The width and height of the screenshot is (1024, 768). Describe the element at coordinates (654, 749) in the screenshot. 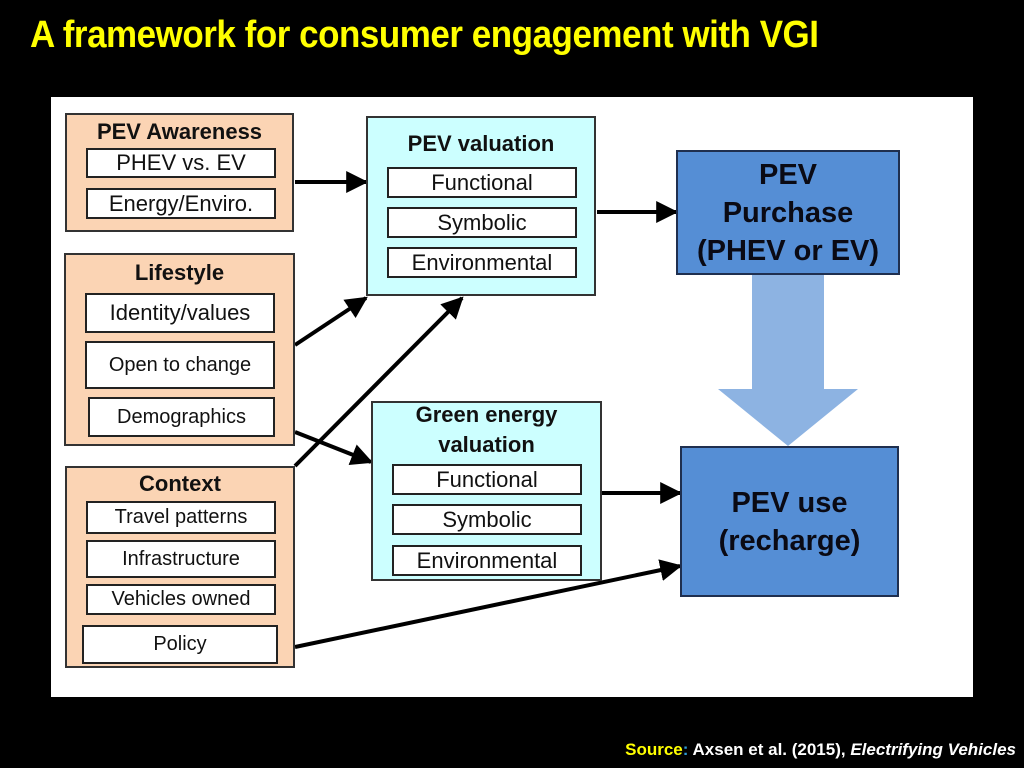

I see `source-label: Source` at that location.